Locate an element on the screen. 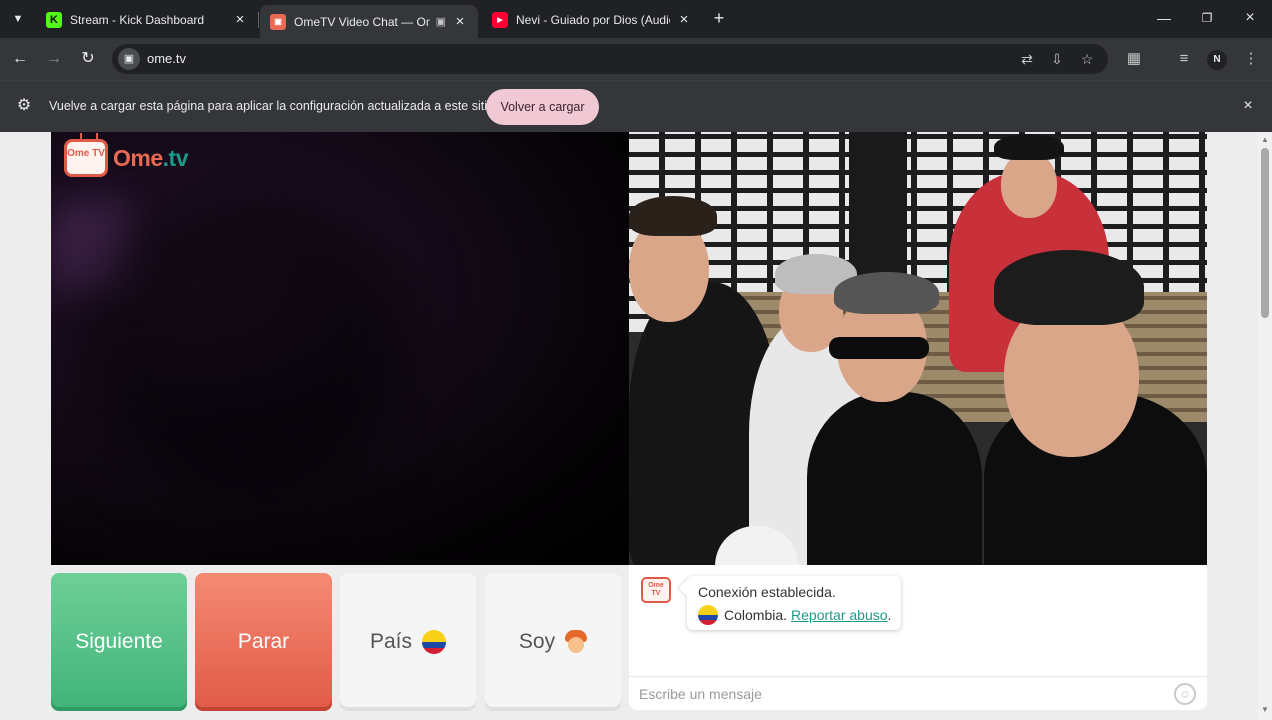 This screenshot has width=1272, height=720. plus-icon: + is located at coordinates (719, 18).